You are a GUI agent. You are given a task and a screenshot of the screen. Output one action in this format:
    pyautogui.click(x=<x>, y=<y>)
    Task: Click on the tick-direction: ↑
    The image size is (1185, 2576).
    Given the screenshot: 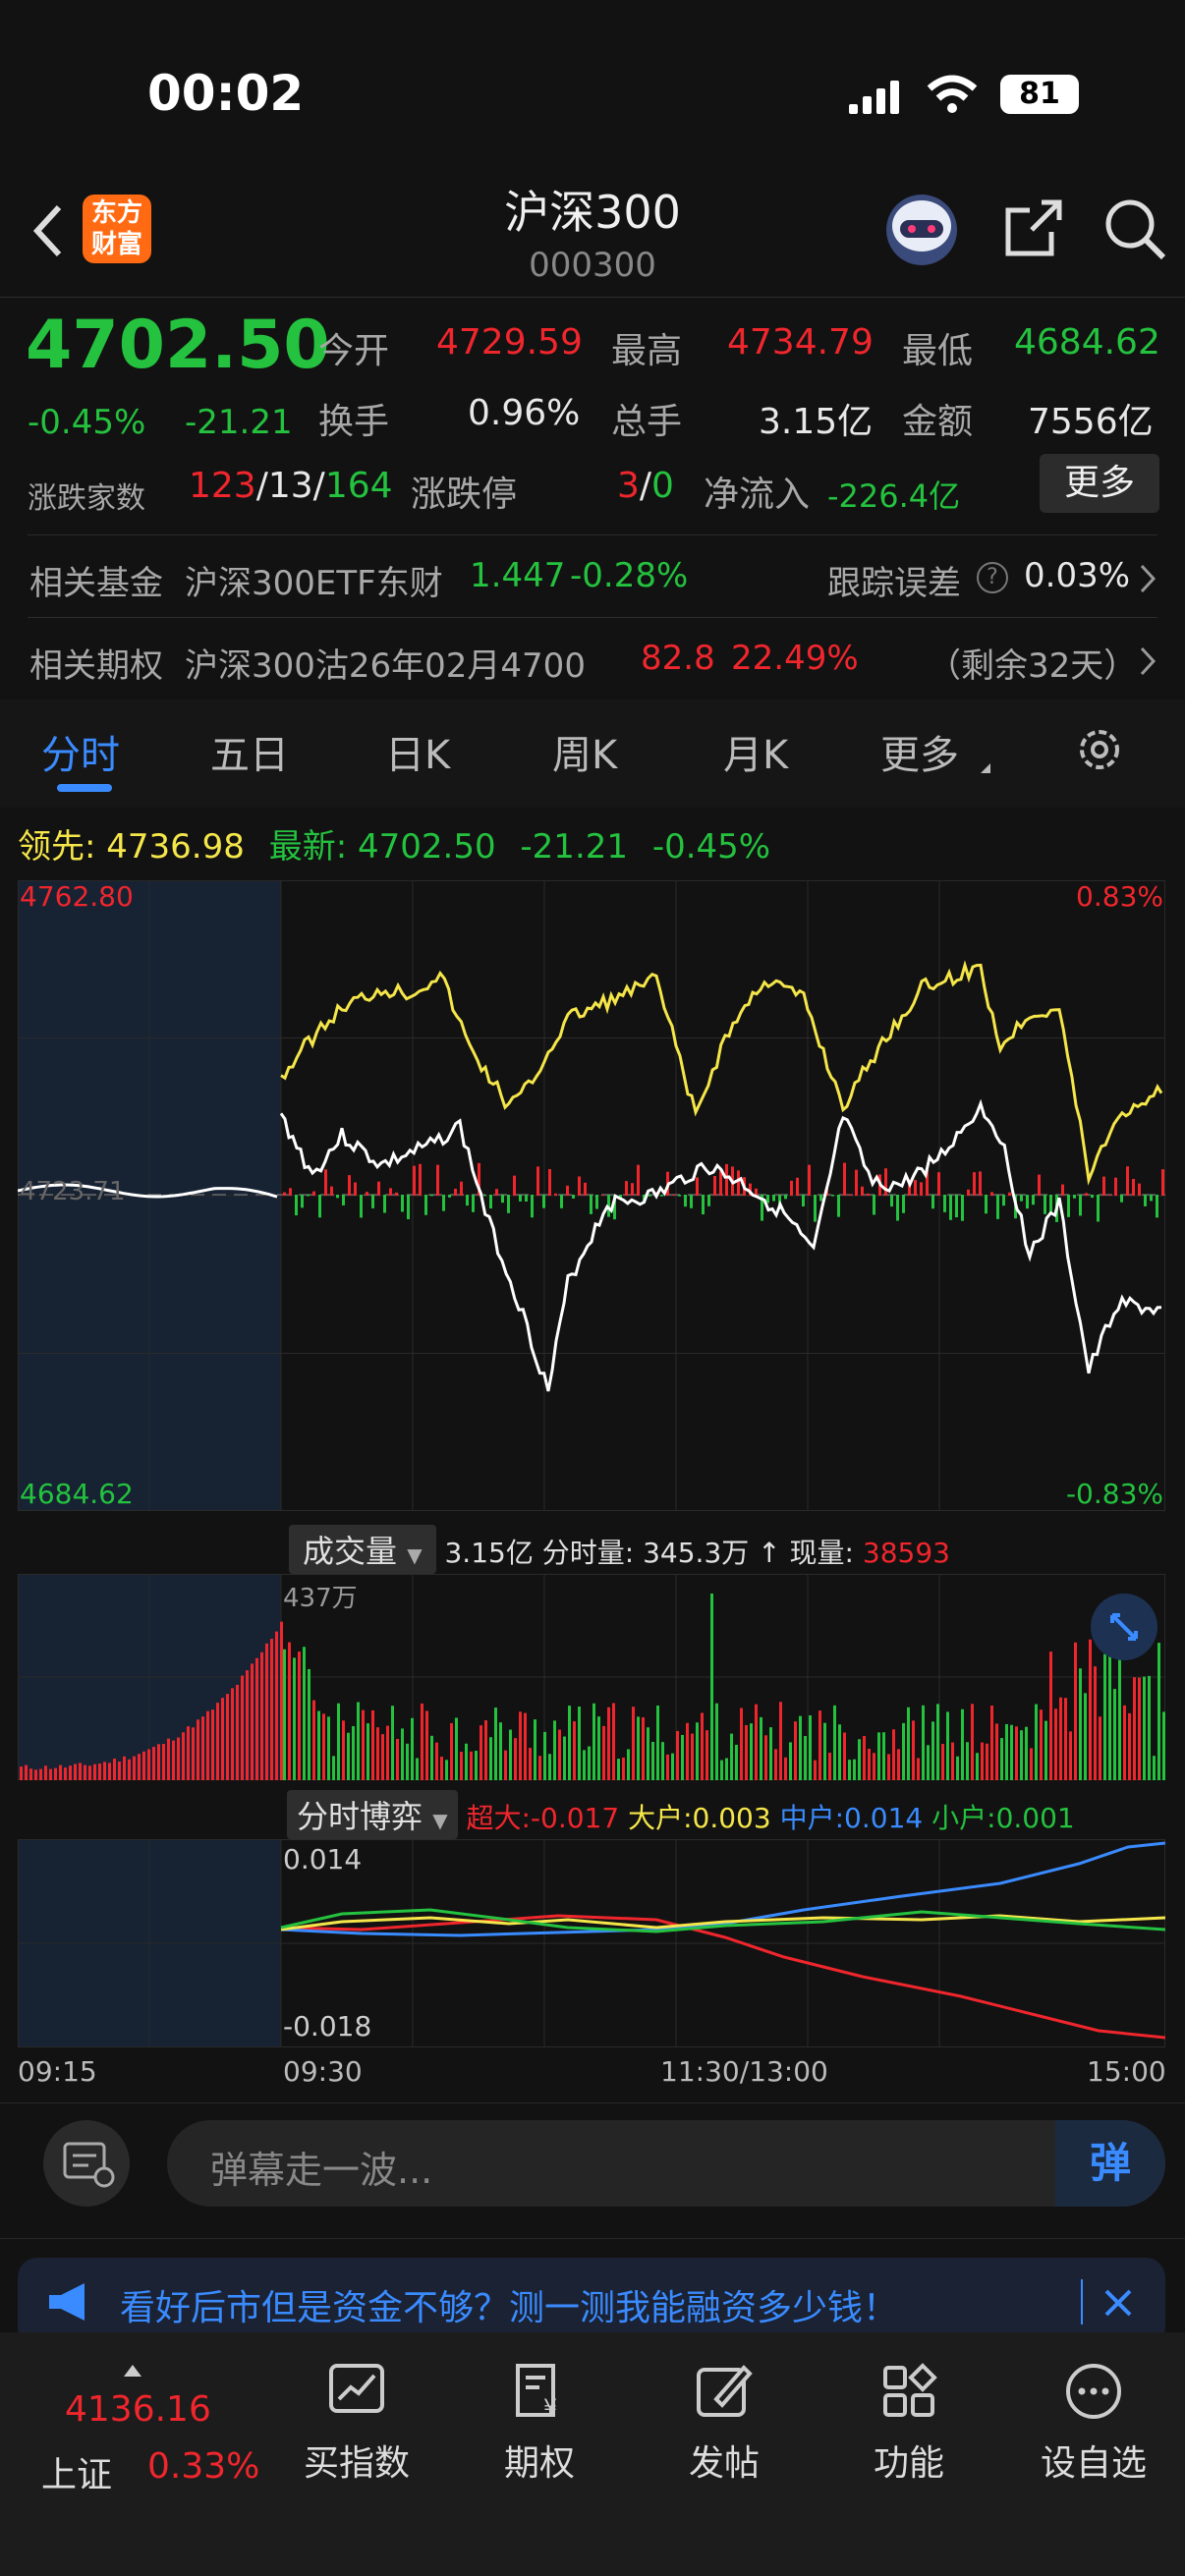 What is the action you would take?
    pyautogui.click(x=770, y=1553)
    